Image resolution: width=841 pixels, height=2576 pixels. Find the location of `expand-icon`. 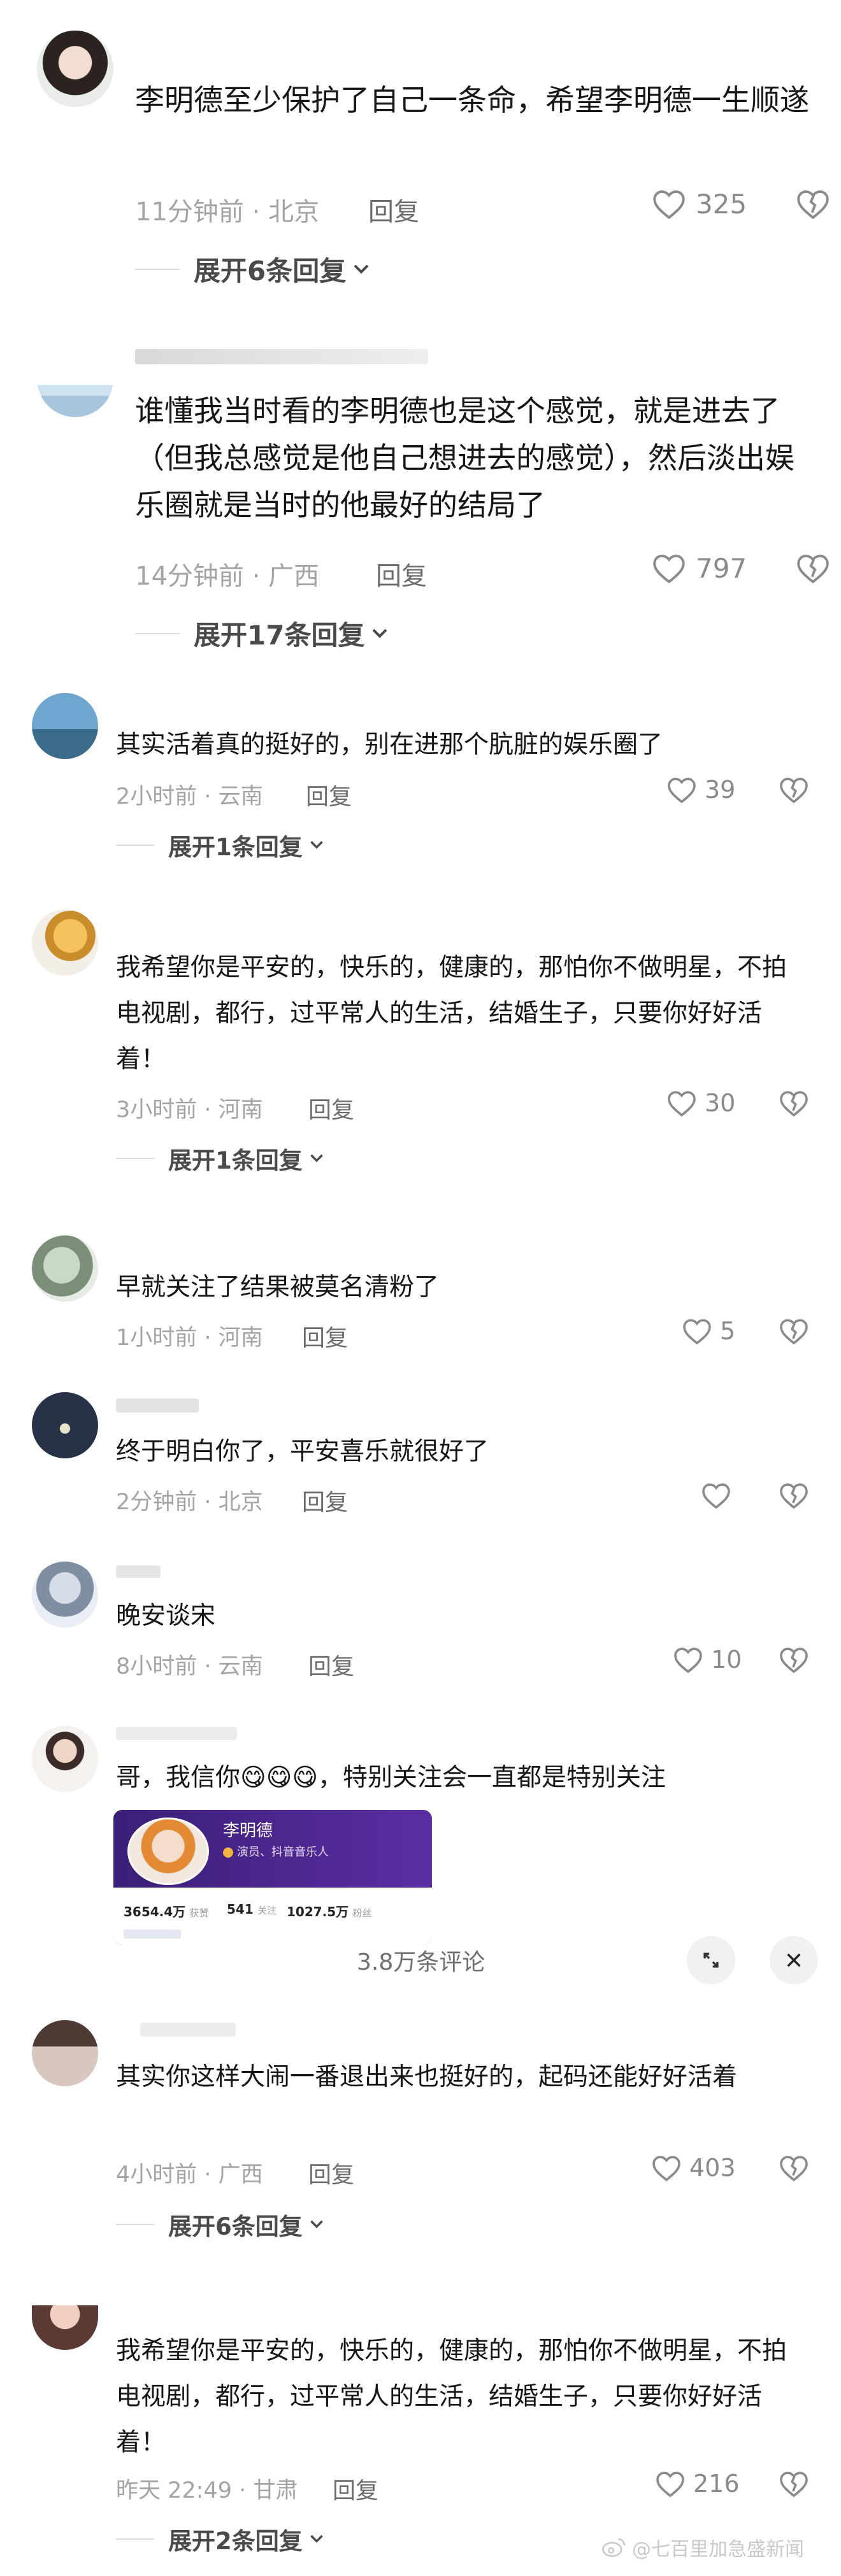

expand-icon is located at coordinates (711, 1961).